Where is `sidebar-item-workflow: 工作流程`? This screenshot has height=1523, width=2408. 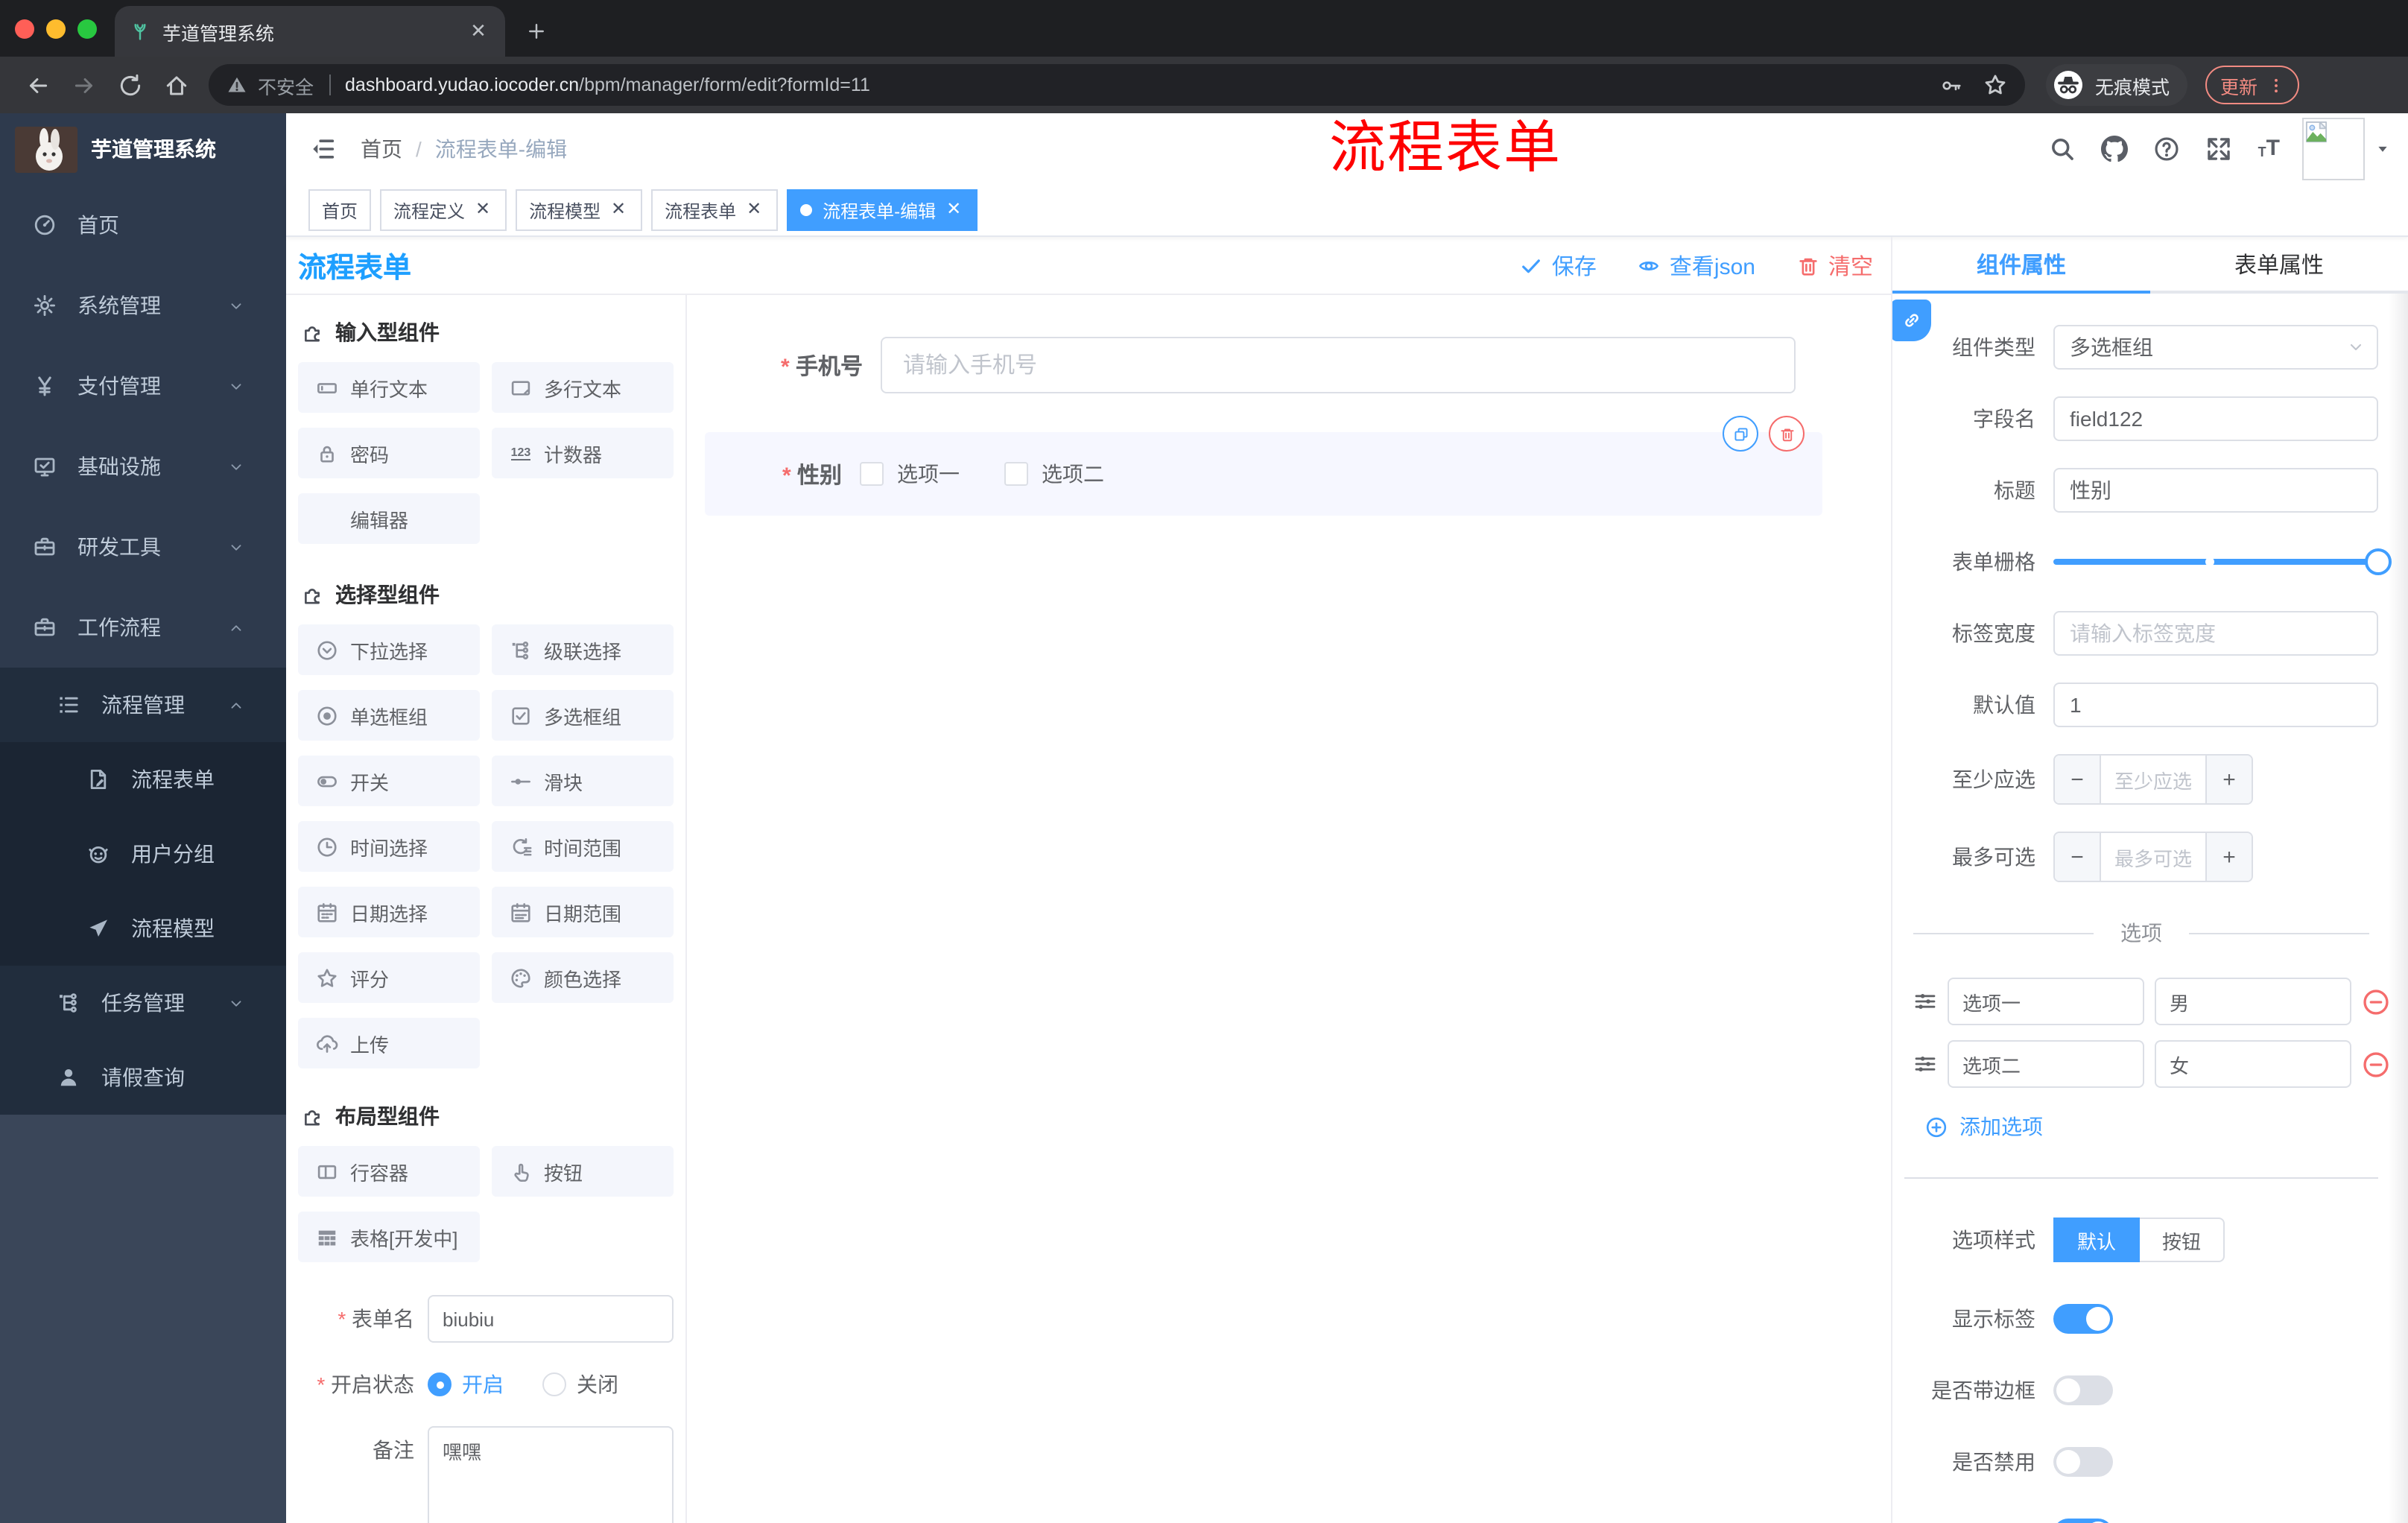
sidebar-item-workflow: 工作流程 is located at coordinates (143, 627).